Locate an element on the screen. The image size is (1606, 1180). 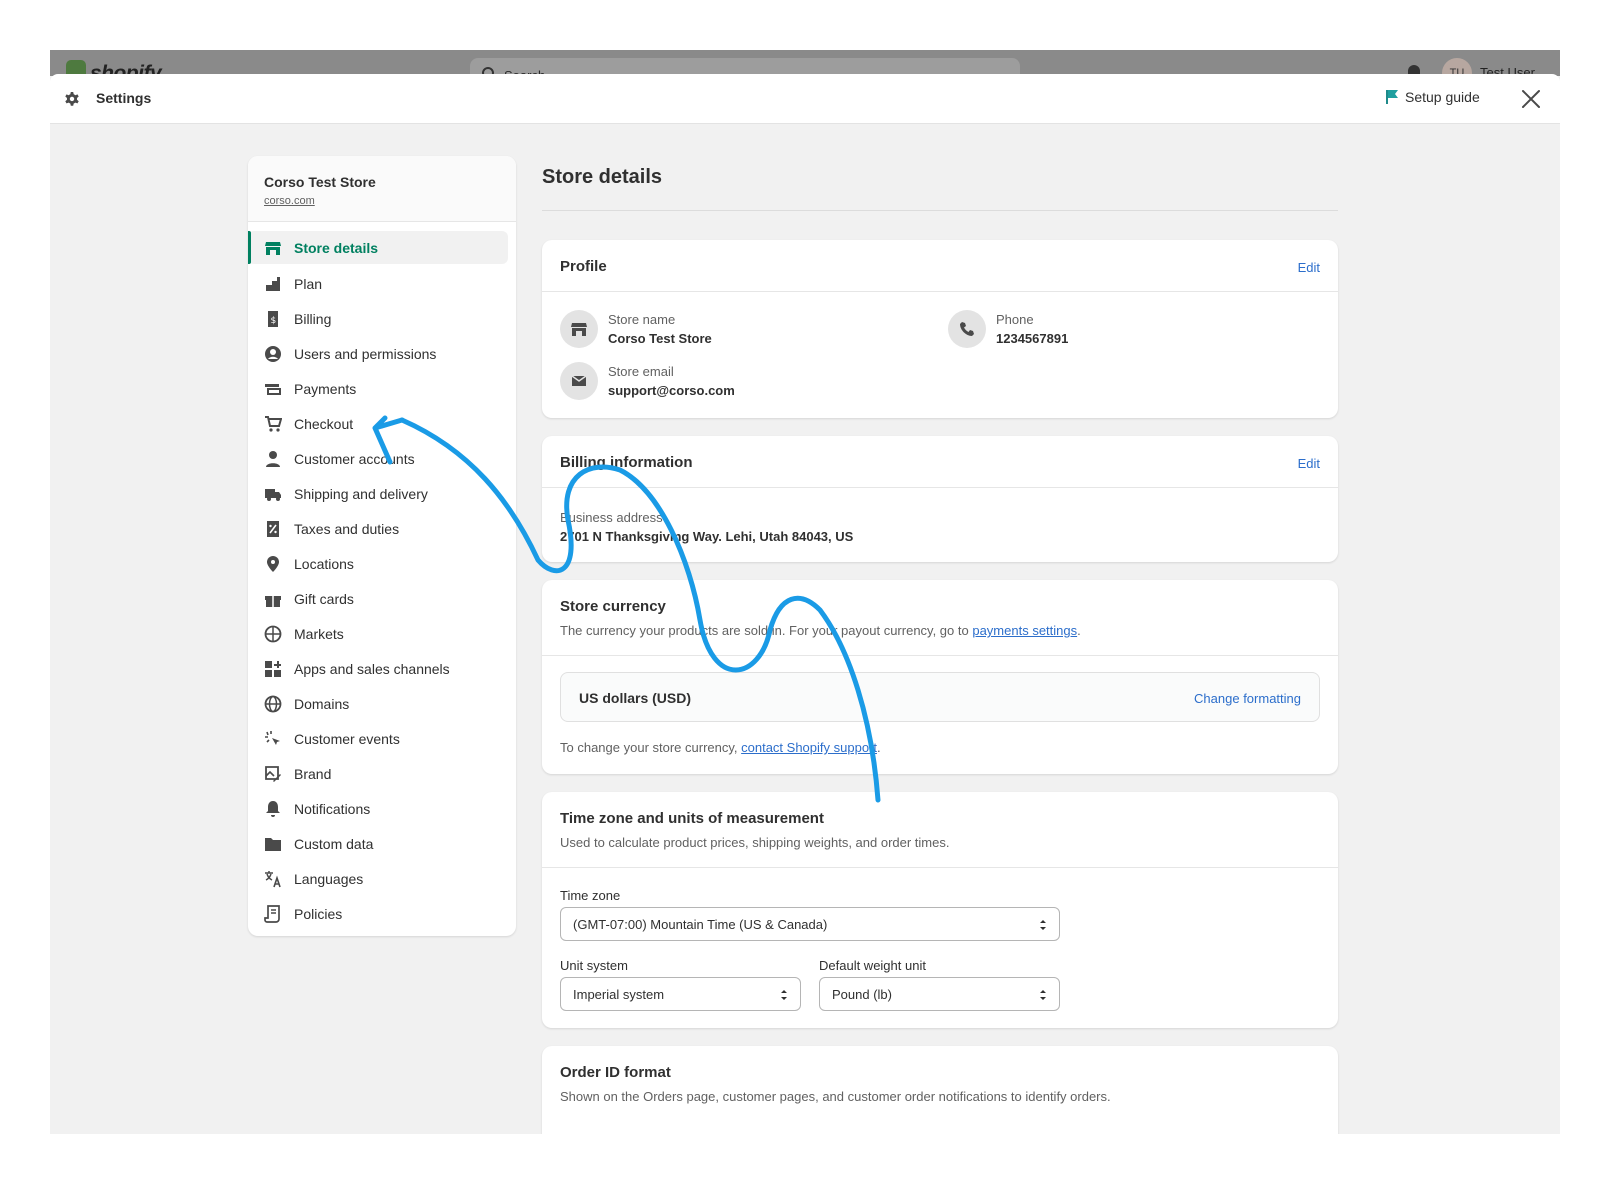
billing-card-header: Billing information Edit is located at coordinates (940, 462).